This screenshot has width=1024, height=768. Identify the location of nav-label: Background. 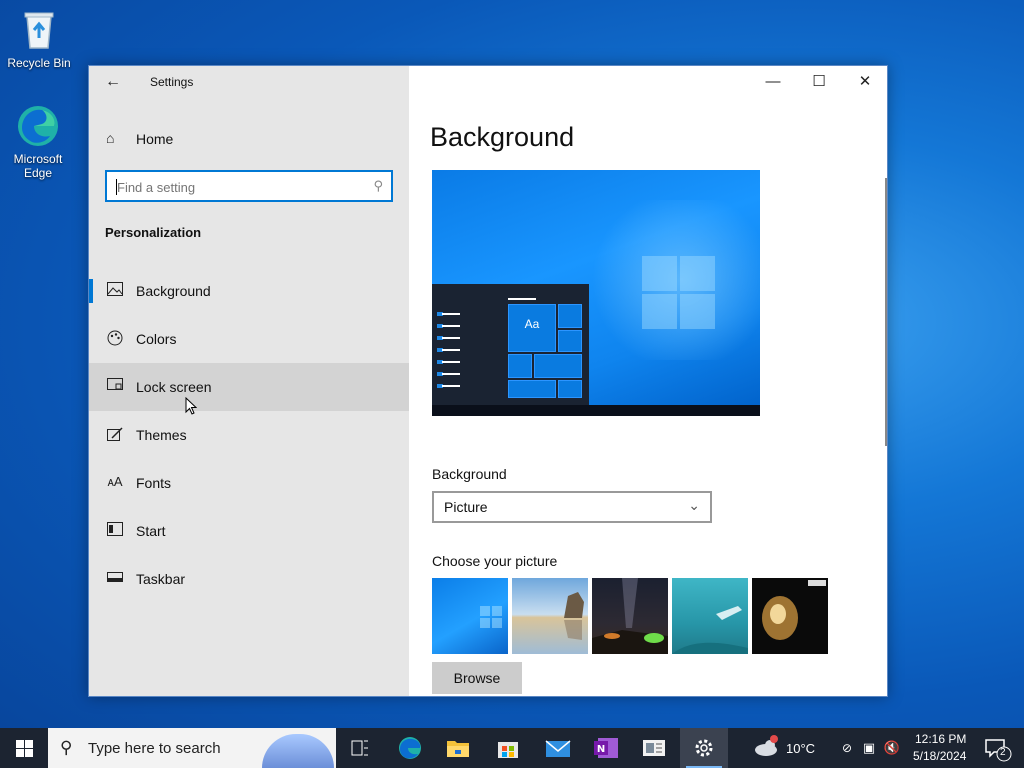
(173, 291).